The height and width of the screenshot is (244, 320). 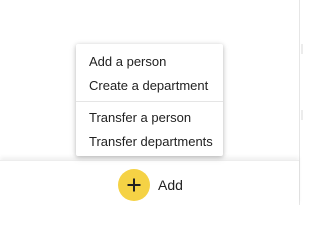 I want to click on panel-right-border, so click(x=299, y=102).